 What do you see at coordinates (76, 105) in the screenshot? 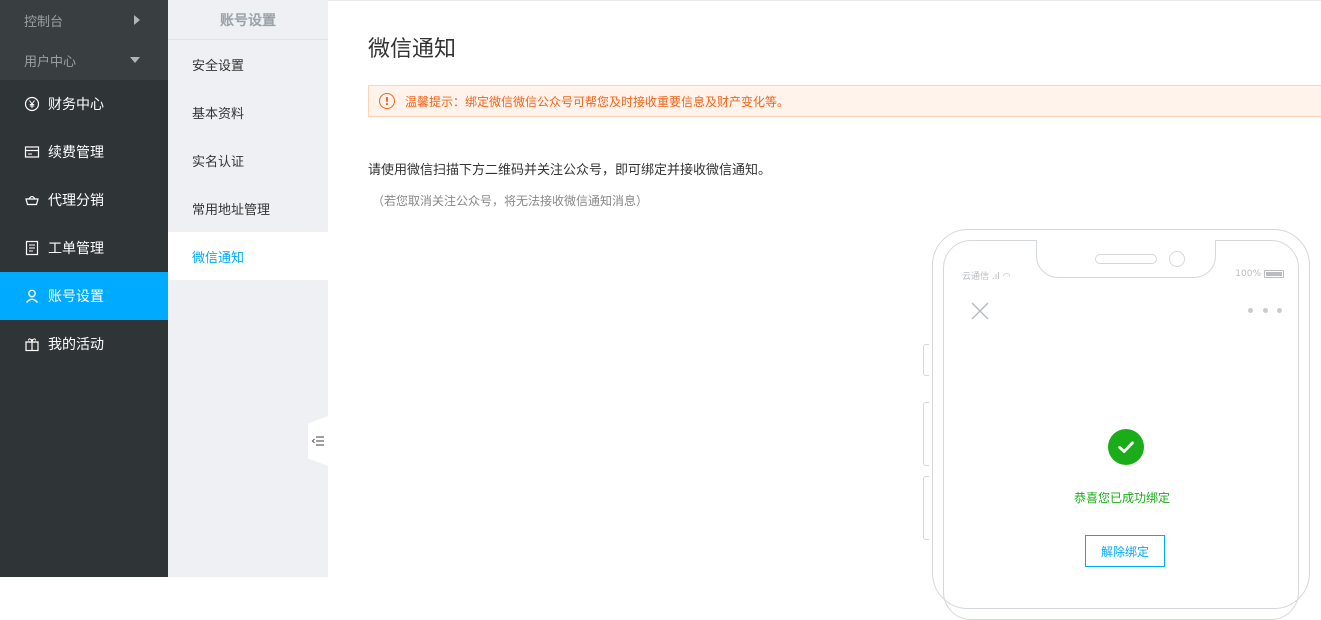
I see `sidebar-item-label: 财务中心` at bounding box center [76, 105].